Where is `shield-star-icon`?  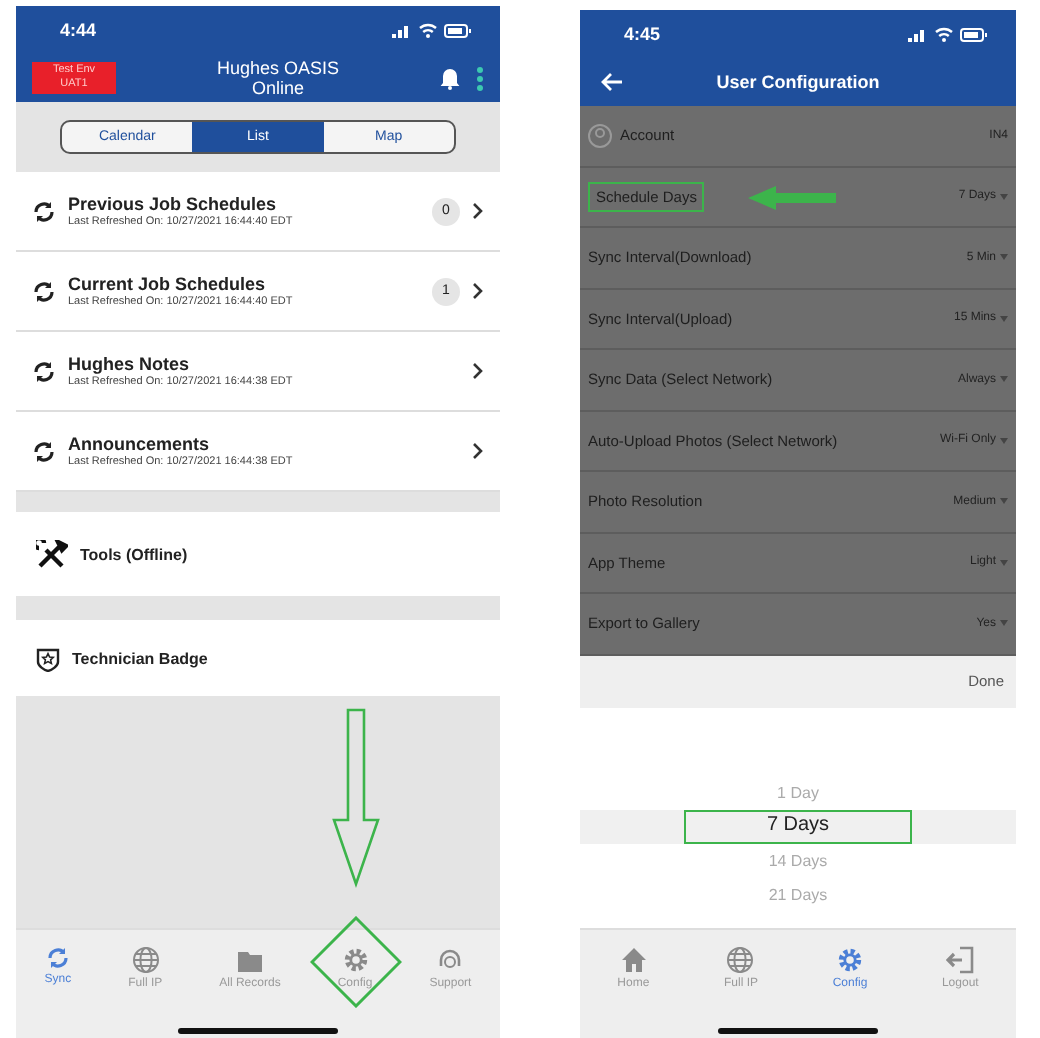
shield-star-icon is located at coordinates (48, 658).